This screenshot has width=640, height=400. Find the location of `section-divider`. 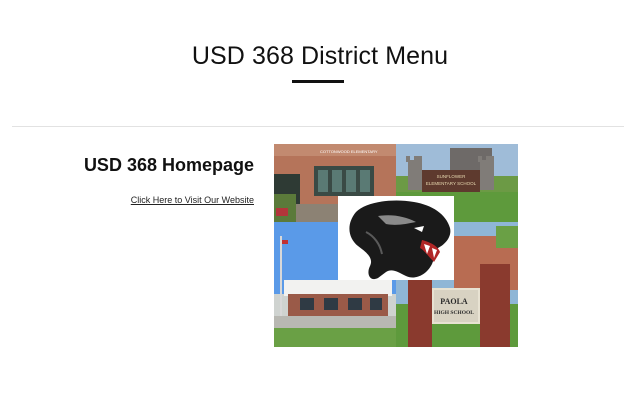

section-divider is located at coordinates (318, 126).